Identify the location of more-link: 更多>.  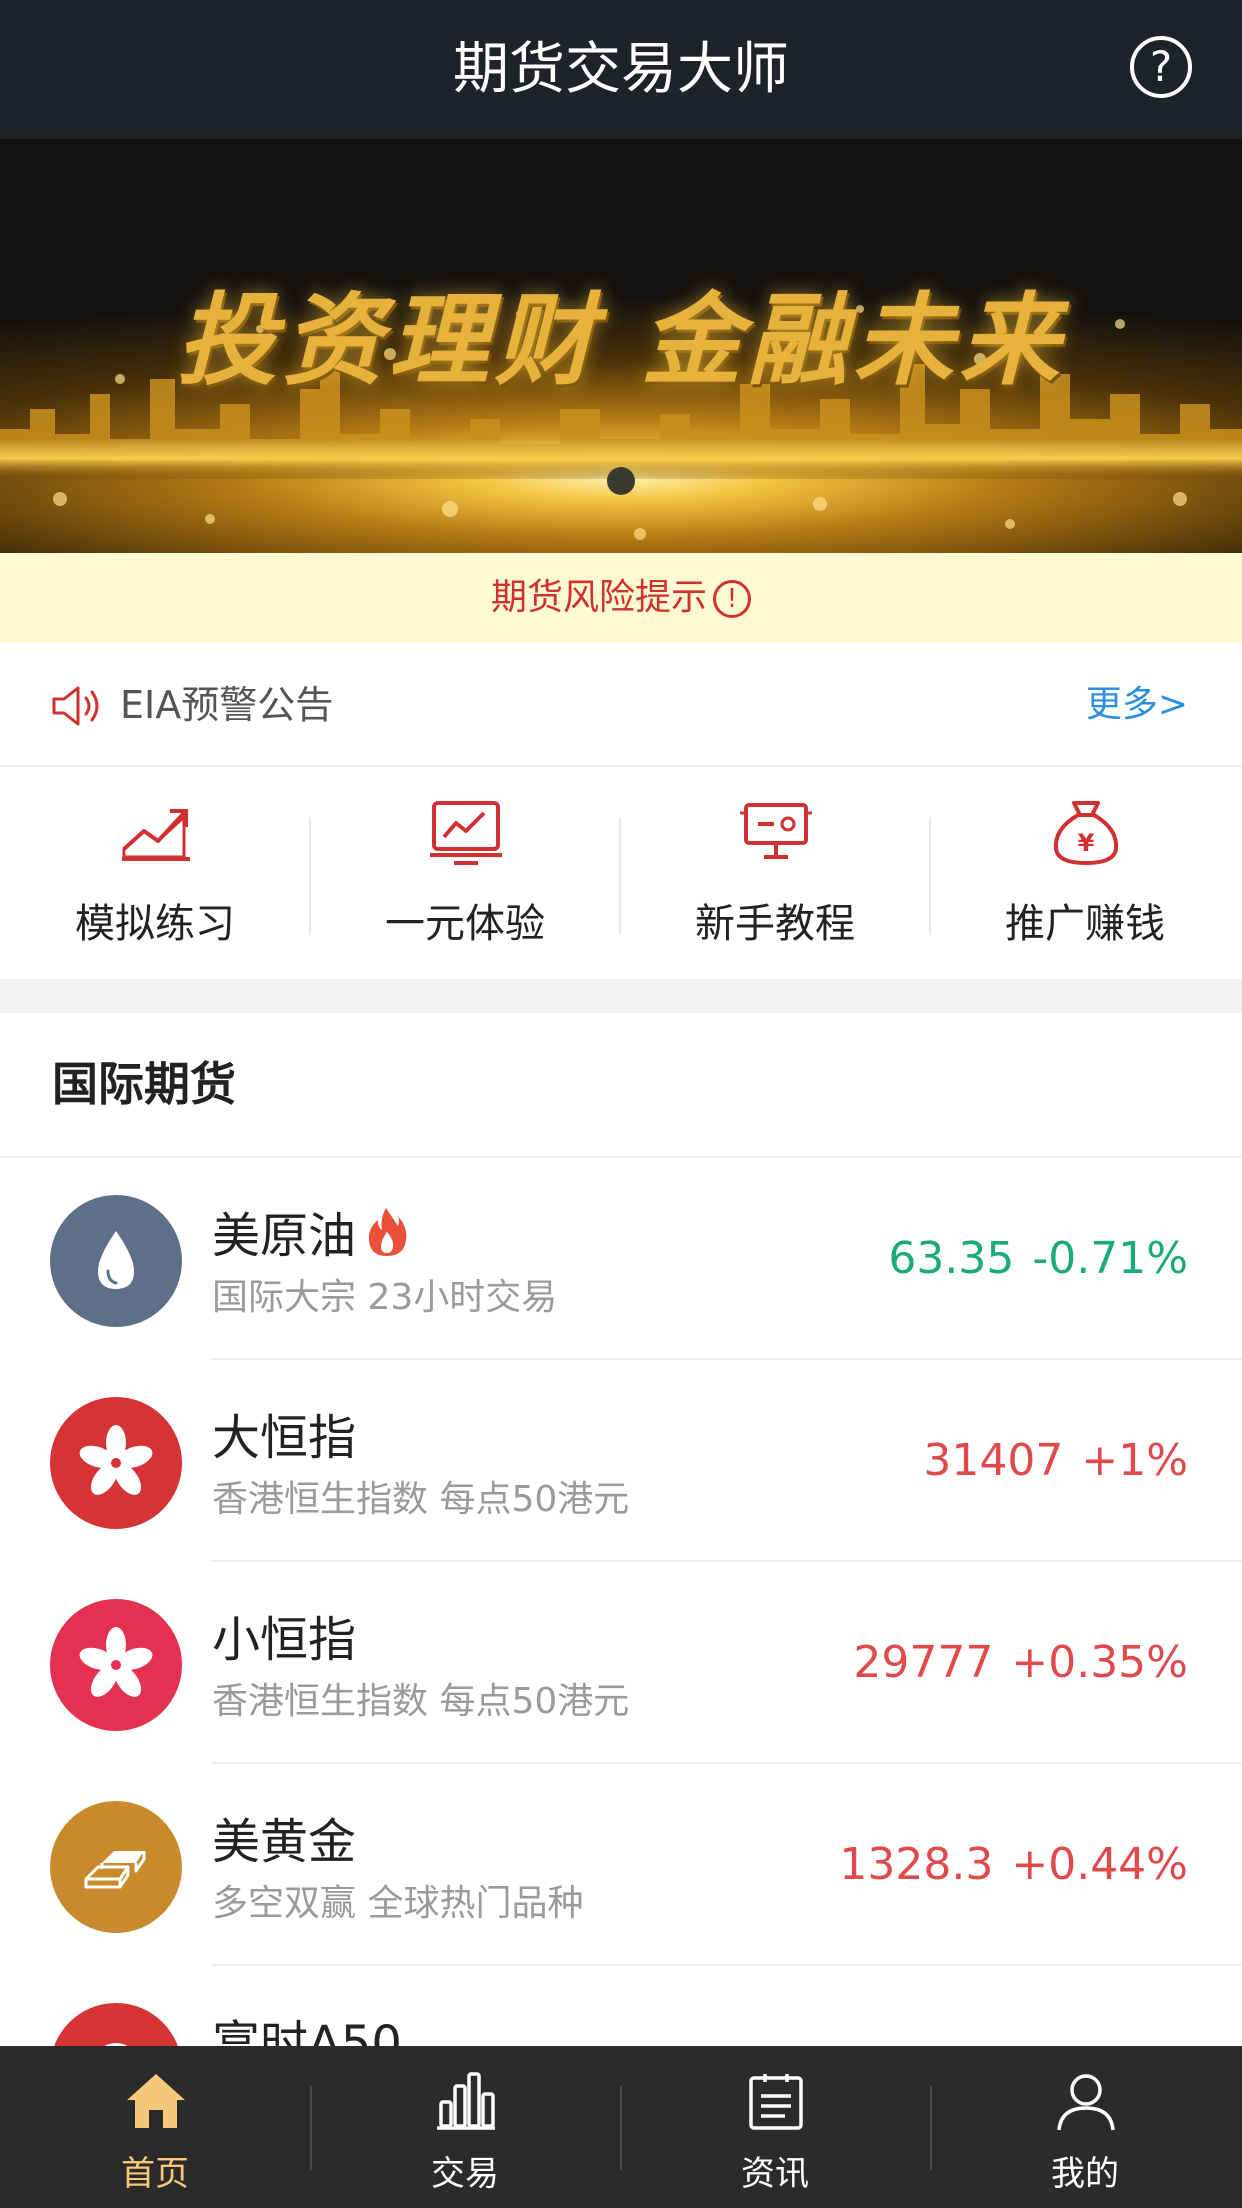
(1137, 705).